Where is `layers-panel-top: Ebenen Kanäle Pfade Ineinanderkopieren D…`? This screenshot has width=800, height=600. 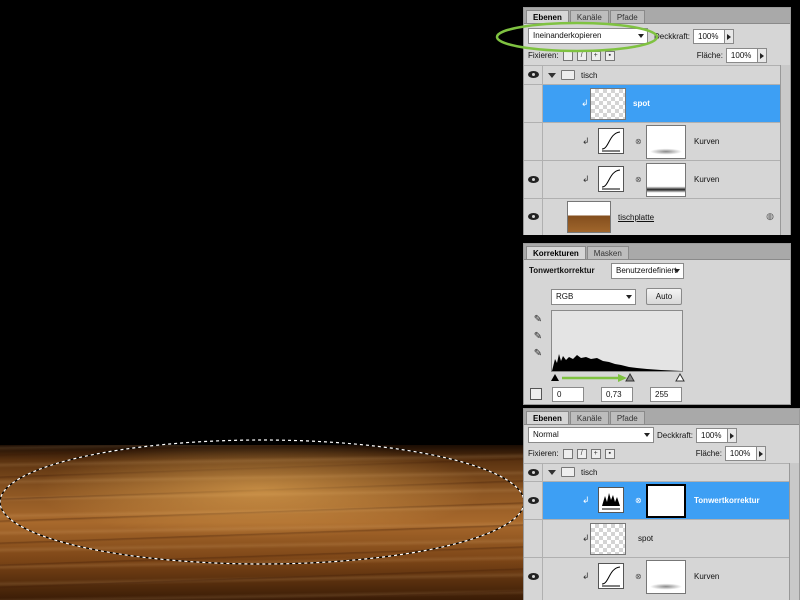
layers-panel-top: Ebenen Kanäle Pfade Ineinanderkopieren D… is located at coordinates (643, 121).